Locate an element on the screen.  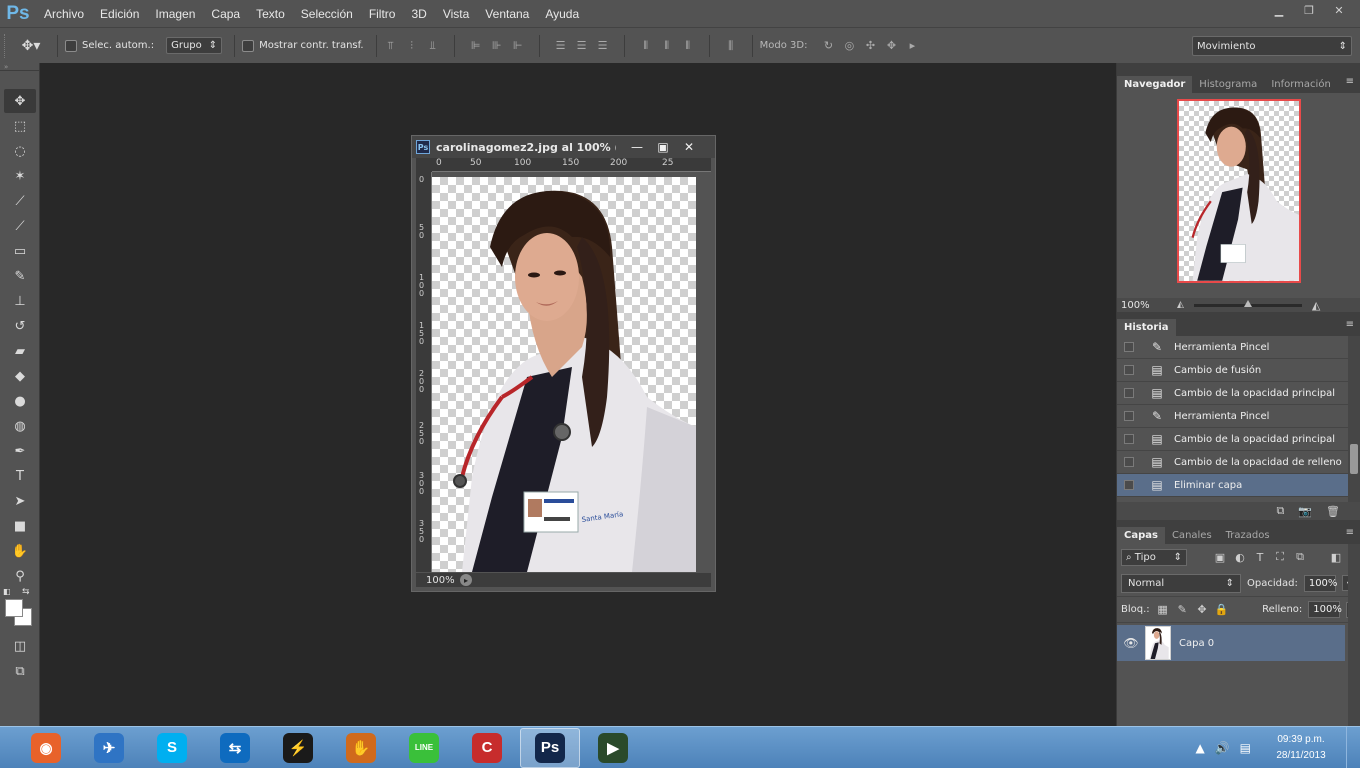
rectangle-tool-icon: ■ is located at coordinates (20, 526).